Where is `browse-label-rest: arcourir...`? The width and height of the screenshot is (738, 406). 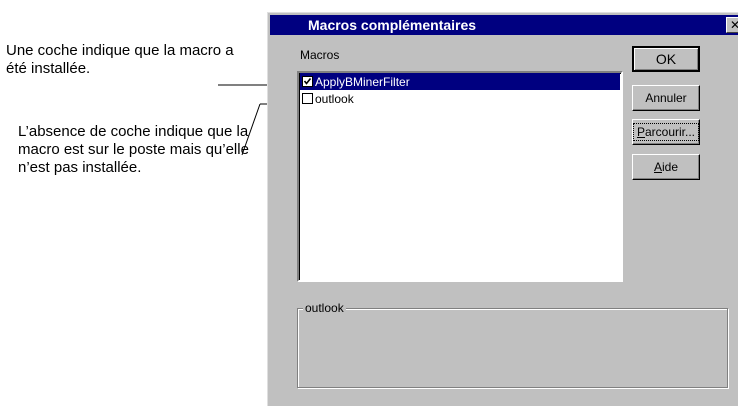
browse-label-rest: arcourir... is located at coordinates (670, 132).